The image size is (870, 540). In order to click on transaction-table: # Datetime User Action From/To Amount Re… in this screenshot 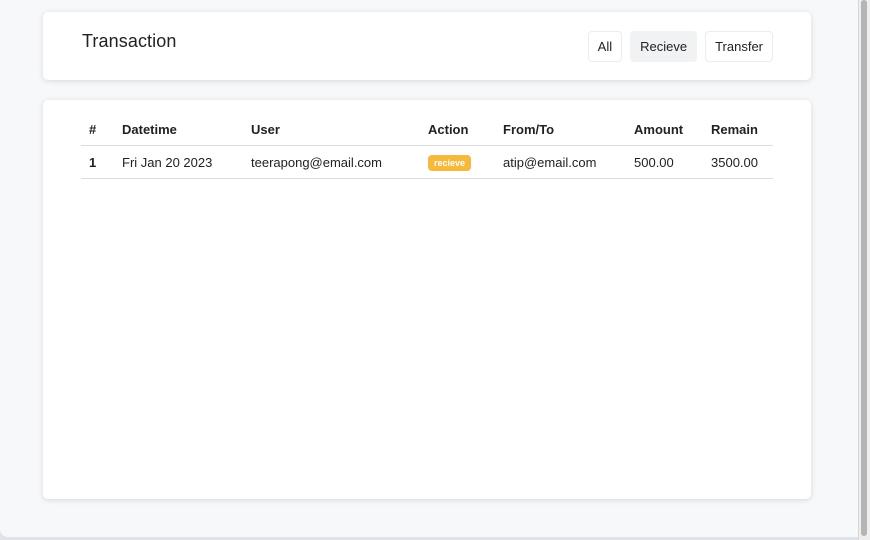, I will do `click(427, 146)`.